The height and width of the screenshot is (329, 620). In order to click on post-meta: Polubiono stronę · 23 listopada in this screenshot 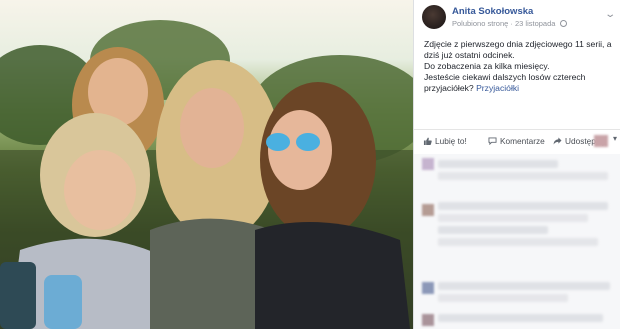, I will do `click(509, 23)`.